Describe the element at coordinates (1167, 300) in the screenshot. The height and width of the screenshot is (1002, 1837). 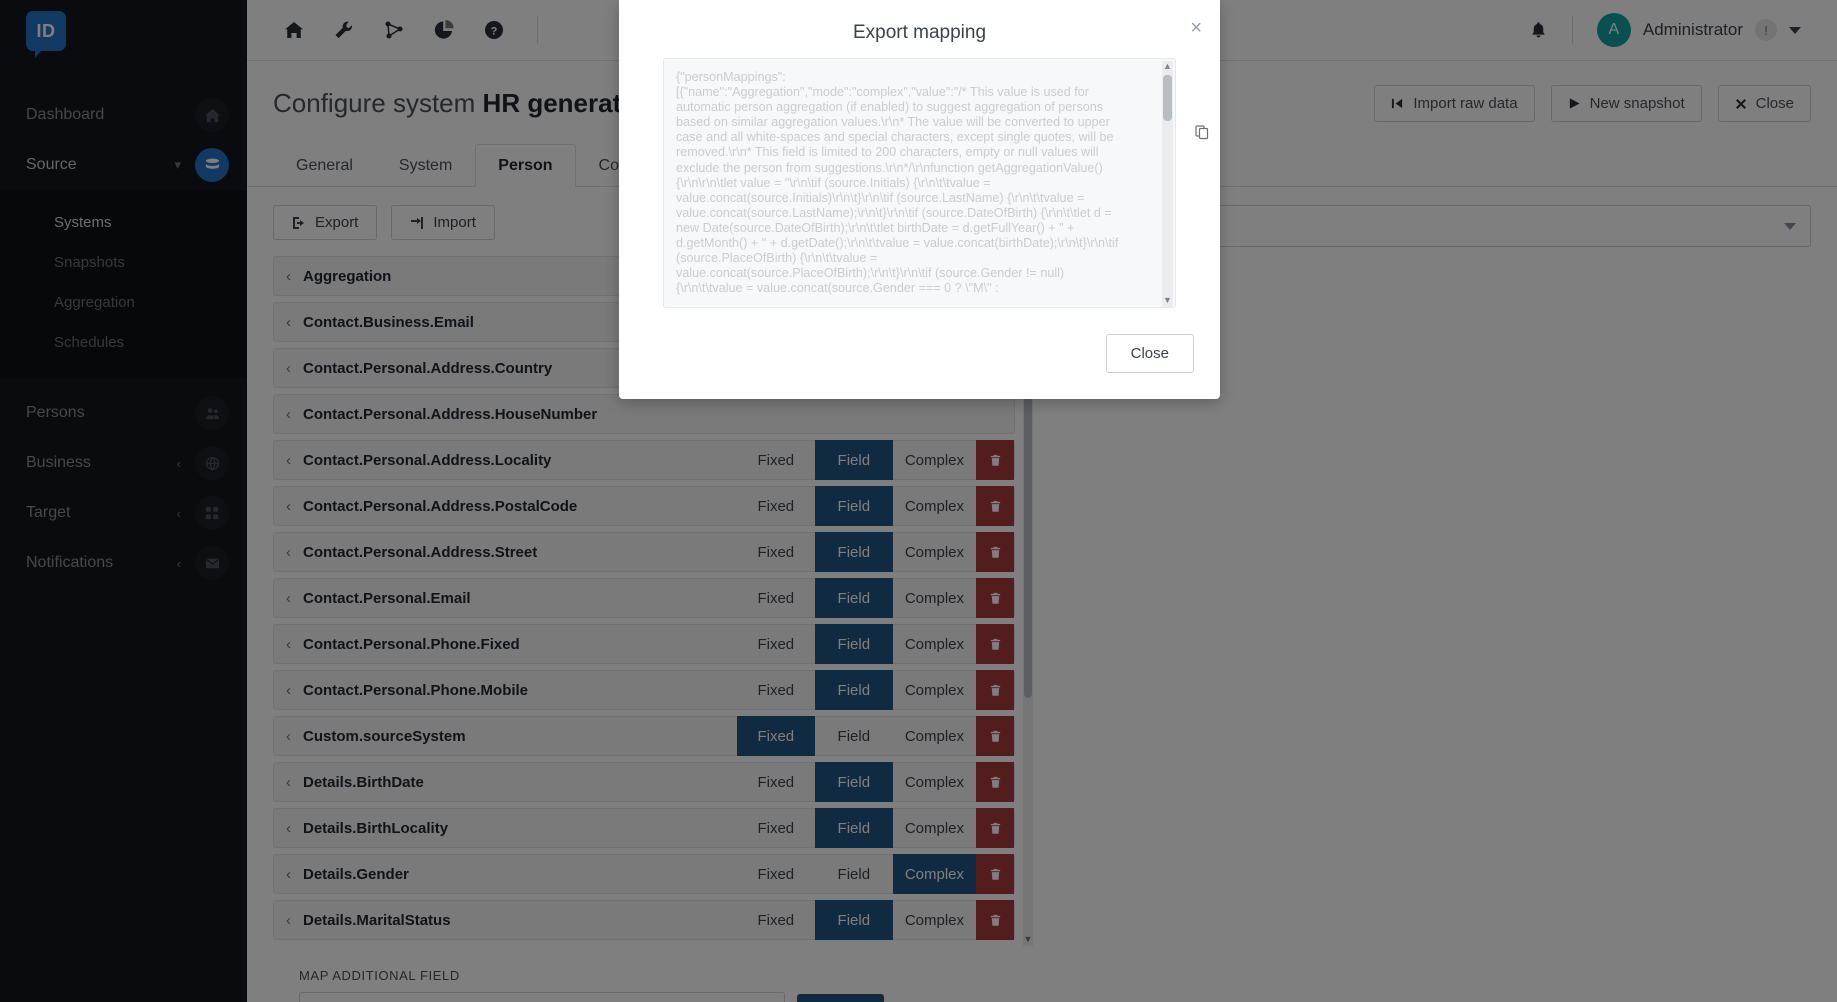
I see `scroll-down-arrow: ▼` at that location.